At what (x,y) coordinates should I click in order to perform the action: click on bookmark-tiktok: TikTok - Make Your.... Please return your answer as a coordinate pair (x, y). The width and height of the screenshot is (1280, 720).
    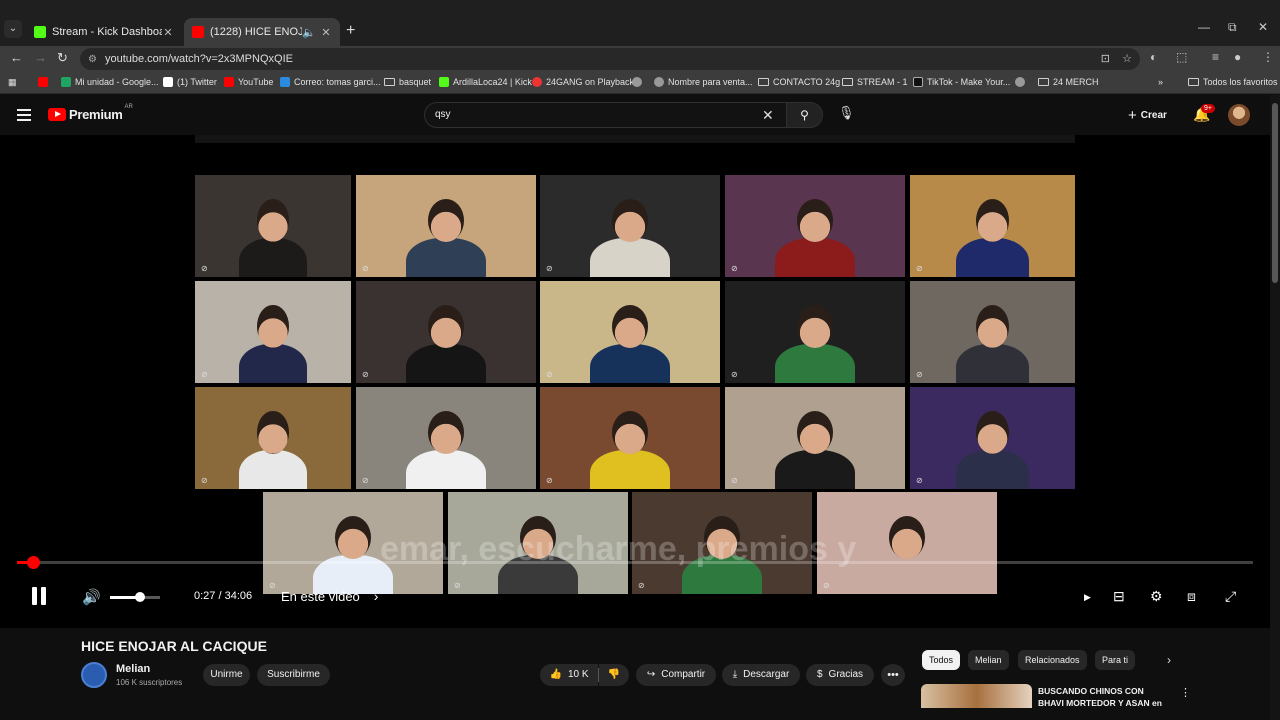
    Looking at the image, I should click on (961, 82).